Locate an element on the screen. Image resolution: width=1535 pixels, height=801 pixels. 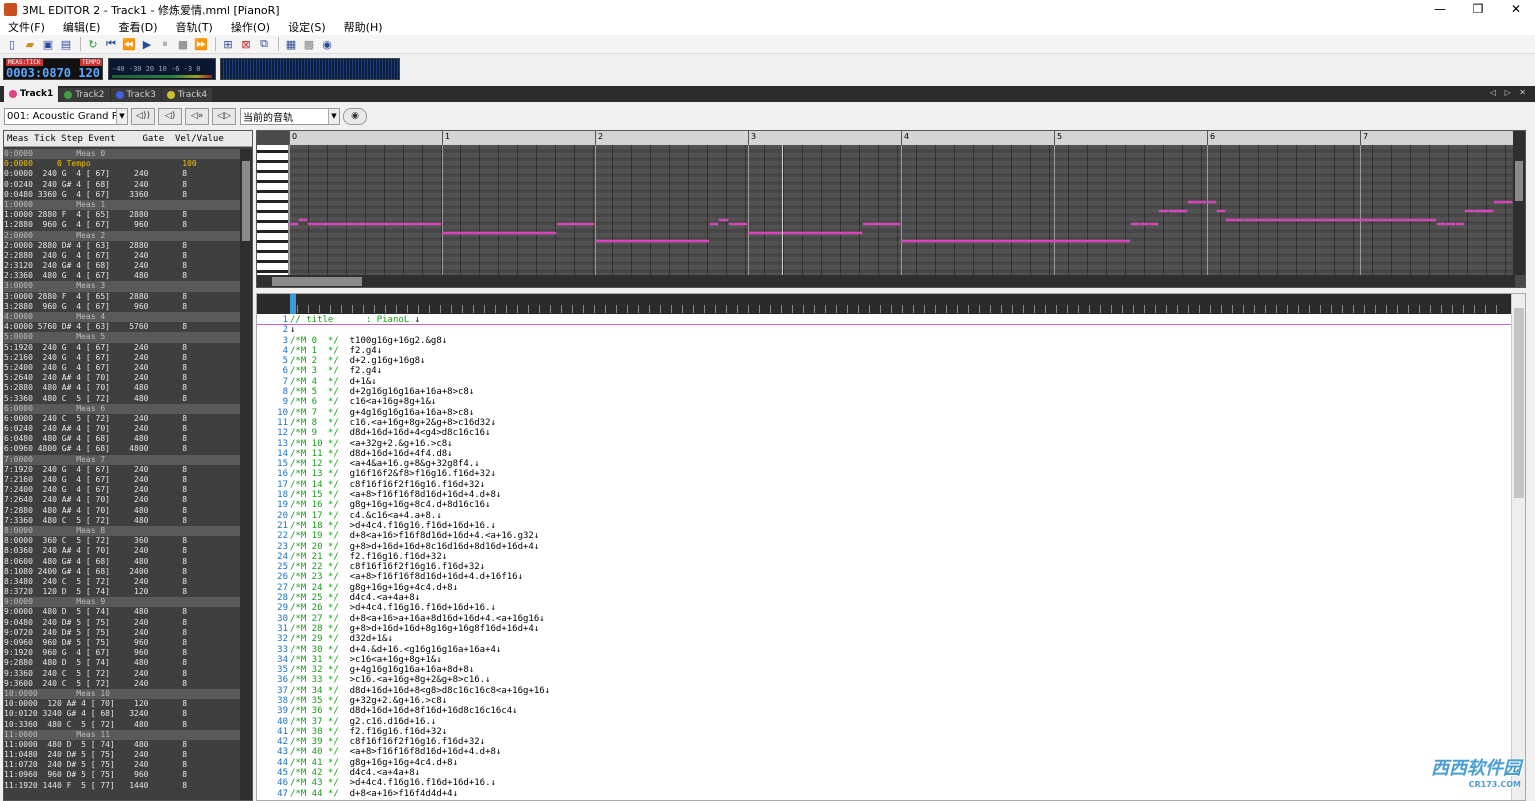
ruler-mark: 7 is located at coordinates (1364, 138).